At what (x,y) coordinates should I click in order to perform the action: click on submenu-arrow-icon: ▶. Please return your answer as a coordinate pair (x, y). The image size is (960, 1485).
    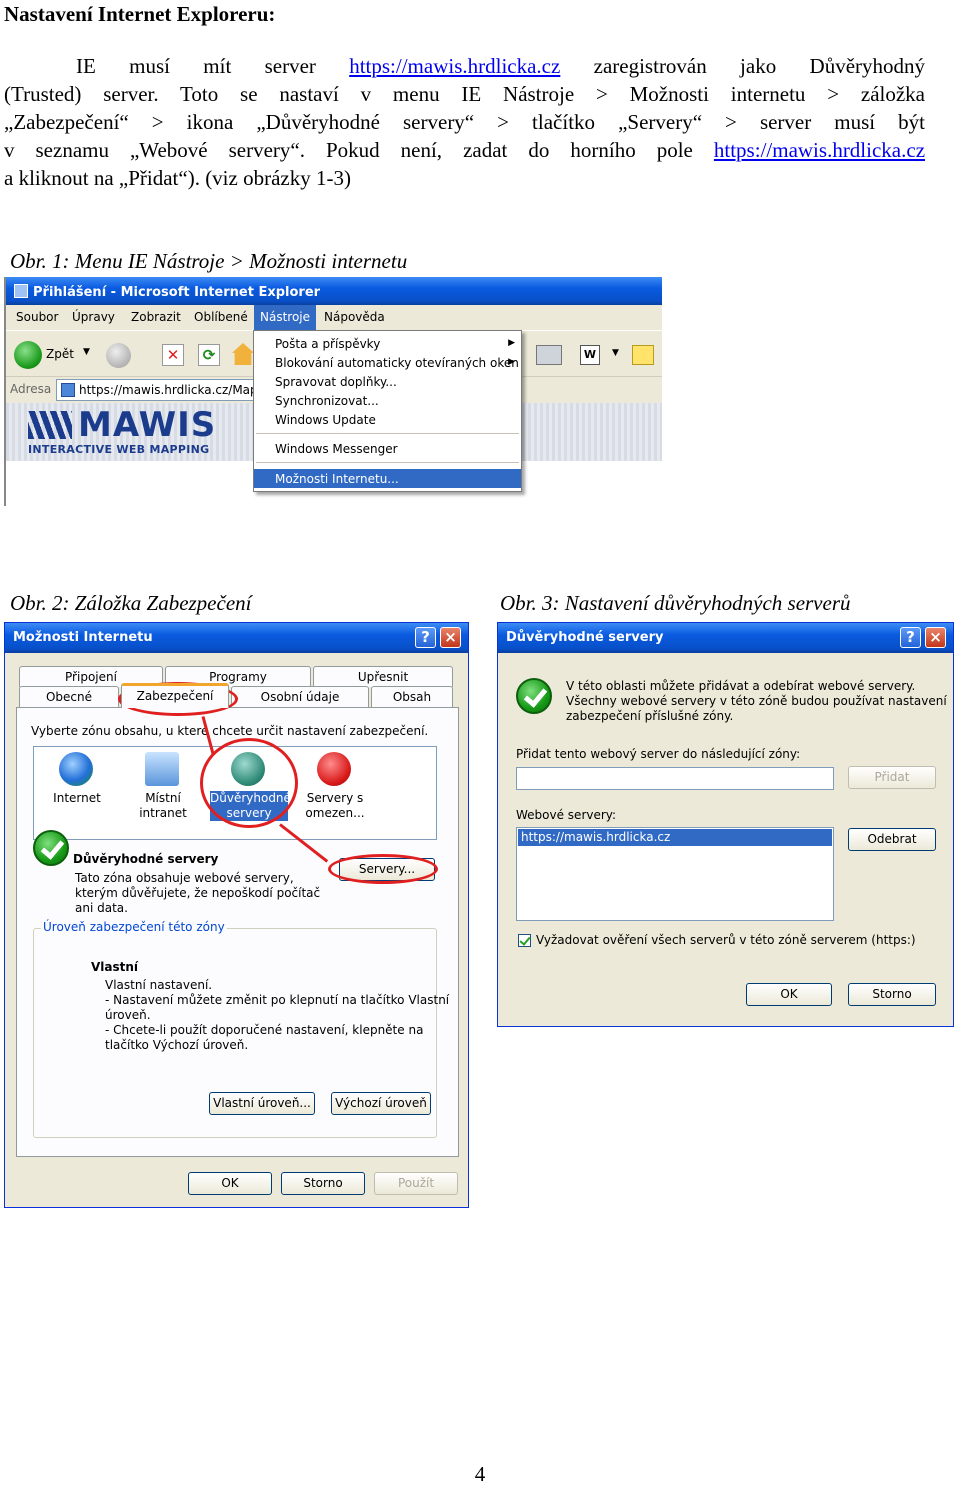
    Looking at the image, I should click on (511, 343).